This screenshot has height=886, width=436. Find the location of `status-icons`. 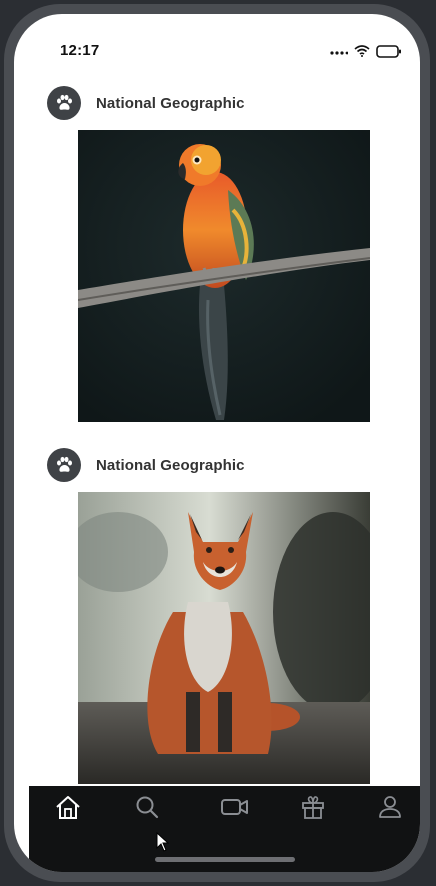

status-icons is located at coordinates (366, 51).